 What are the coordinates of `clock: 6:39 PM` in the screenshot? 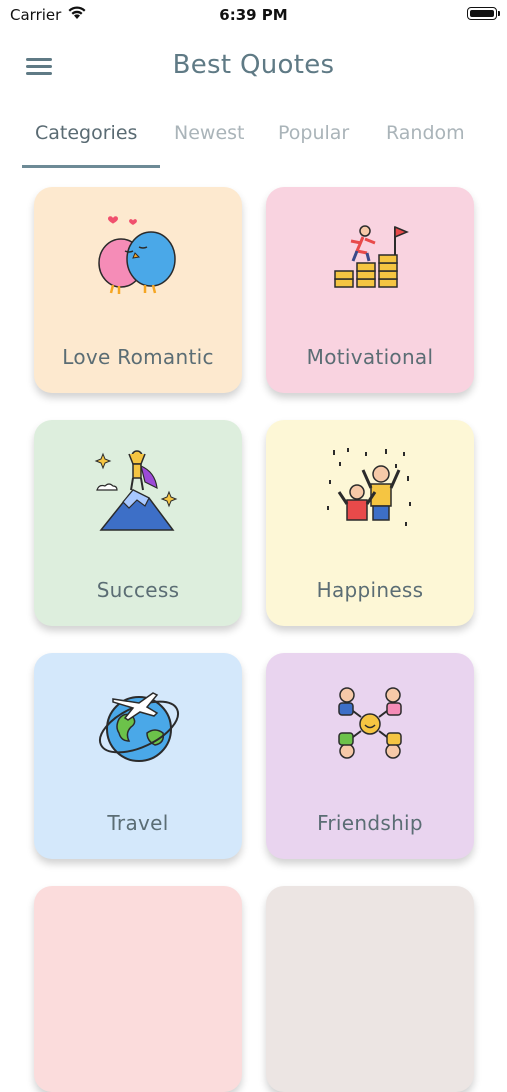 It's located at (253, 15).